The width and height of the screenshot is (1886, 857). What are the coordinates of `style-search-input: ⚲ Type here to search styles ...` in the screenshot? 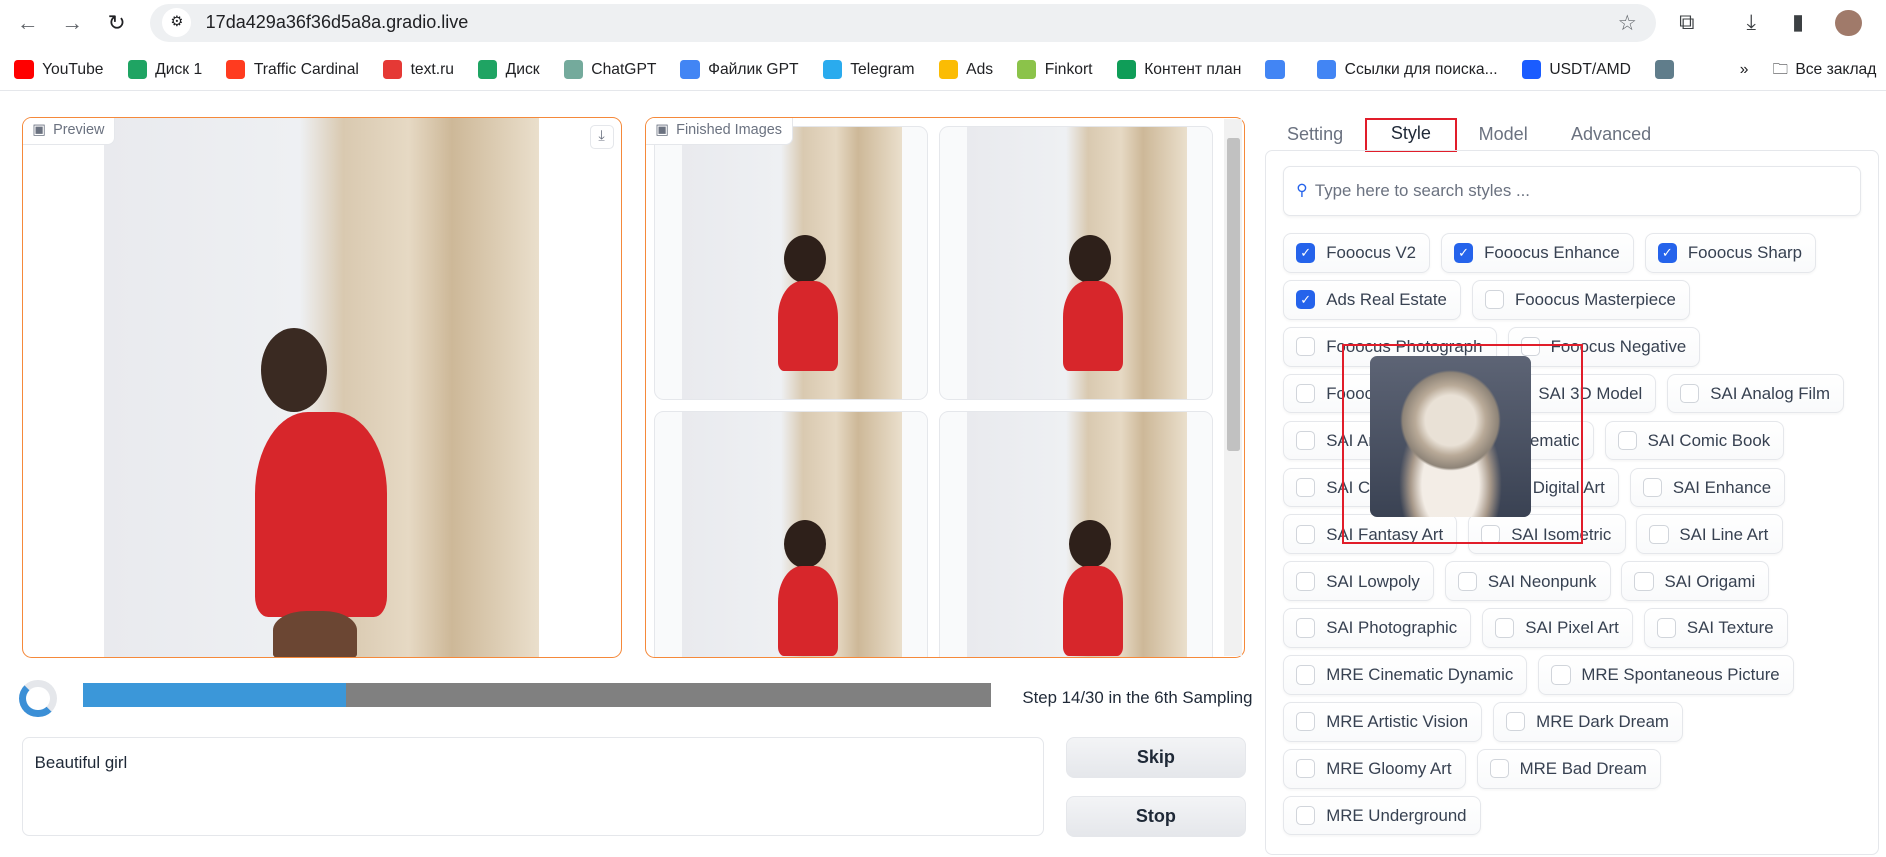 It's located at (1572, 191).